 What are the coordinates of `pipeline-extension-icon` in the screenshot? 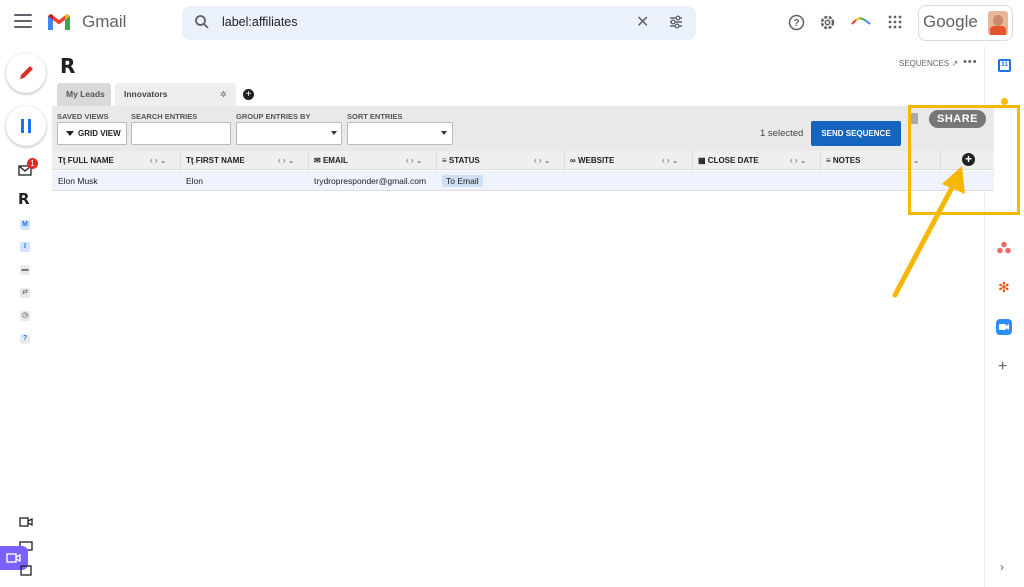 It's located at (861, 21).